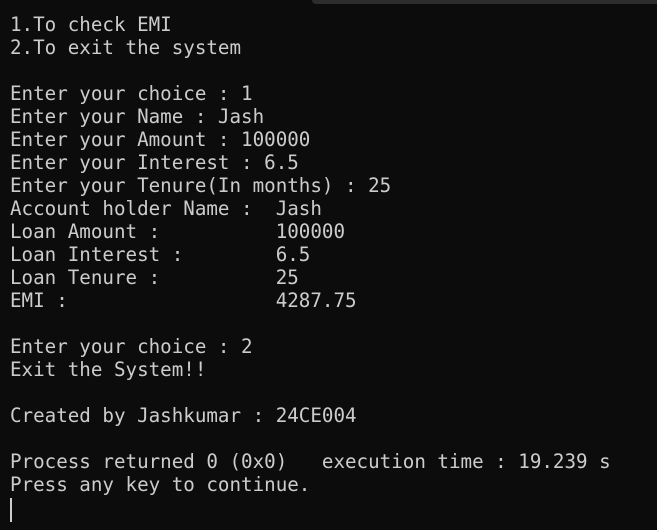 Image resolution: width=657 pixels, height=530 pixels. Describe the element at coordinates (166, 208) in the screenshot. I see `account-holder-output: Account holder Name : Jash` at that location.